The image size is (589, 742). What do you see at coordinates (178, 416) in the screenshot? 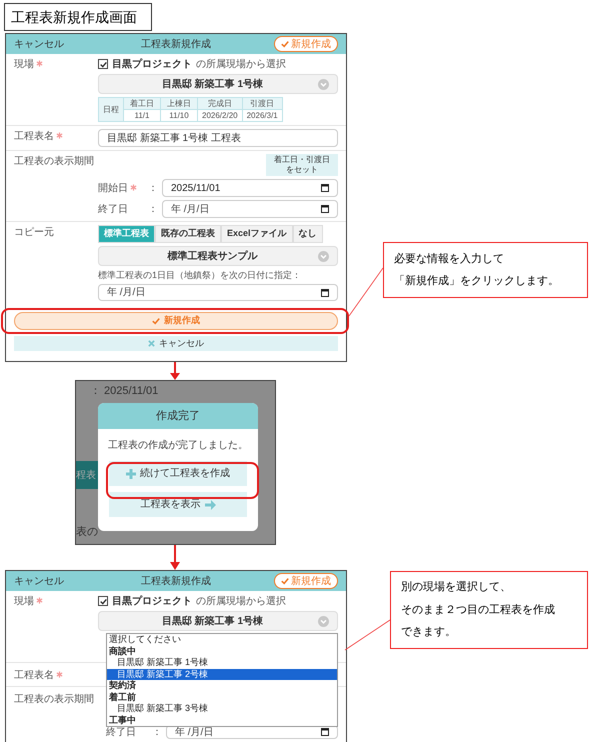
I see `dialog-title: 作成完了` at bounding box center [178, 416].